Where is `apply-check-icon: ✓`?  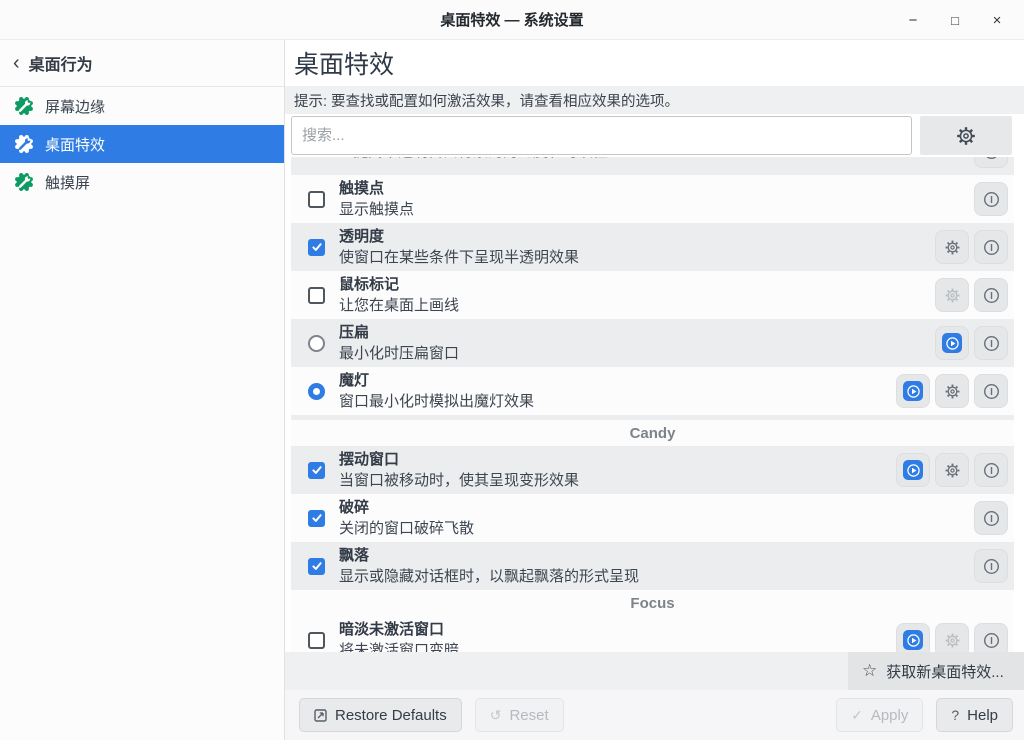
apply-check-icon: ✓ is located at coordinates (857, 714).